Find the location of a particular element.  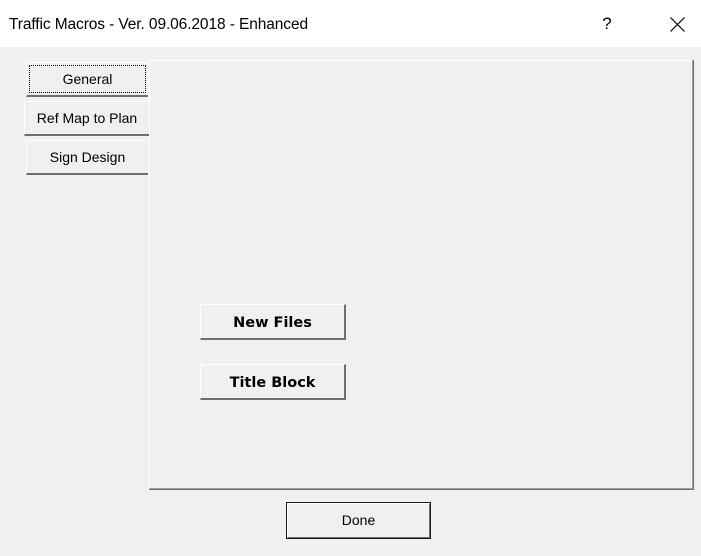

tab-general: General is located at coordinates (87, 79).